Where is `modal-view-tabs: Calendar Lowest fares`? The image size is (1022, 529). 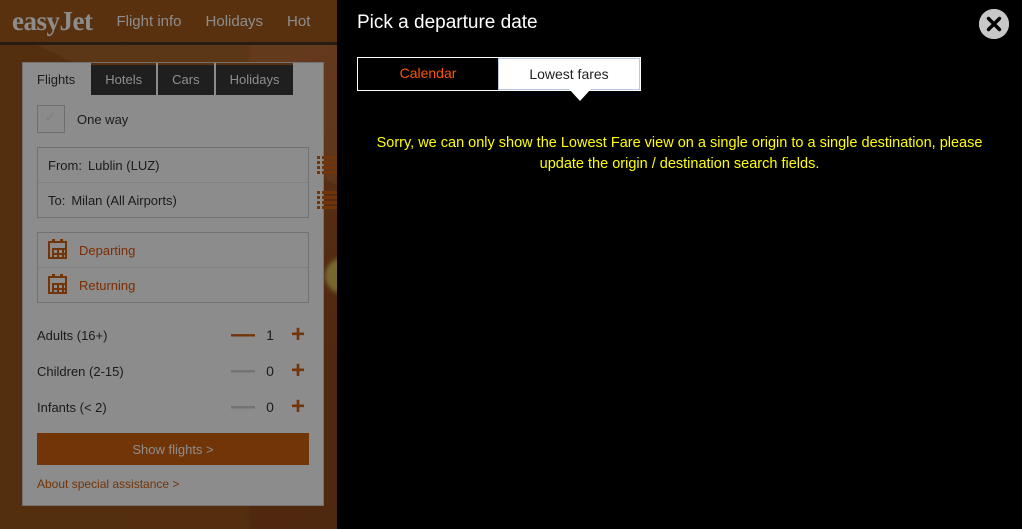 modal-view-tabs: Calendar Lowest fares is located at coordinates (499, 74).